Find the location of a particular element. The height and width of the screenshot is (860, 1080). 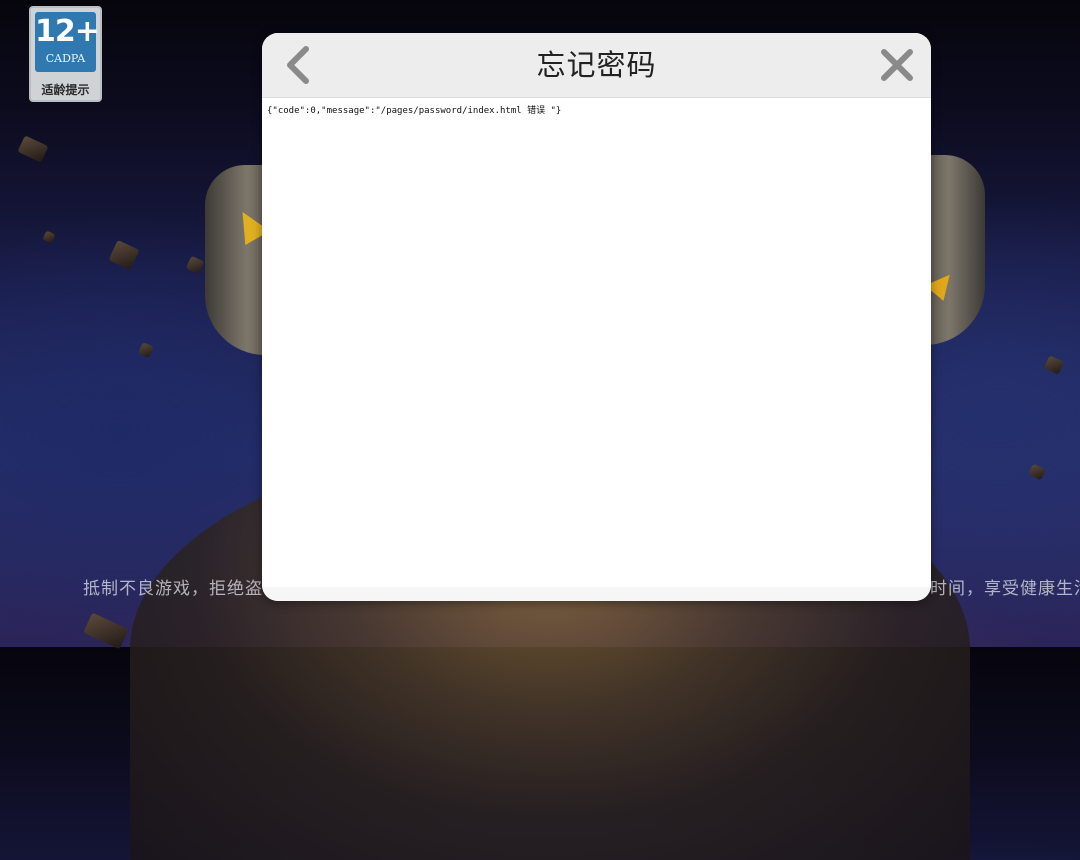

background-stone-right is located at coordinates (955, 250).